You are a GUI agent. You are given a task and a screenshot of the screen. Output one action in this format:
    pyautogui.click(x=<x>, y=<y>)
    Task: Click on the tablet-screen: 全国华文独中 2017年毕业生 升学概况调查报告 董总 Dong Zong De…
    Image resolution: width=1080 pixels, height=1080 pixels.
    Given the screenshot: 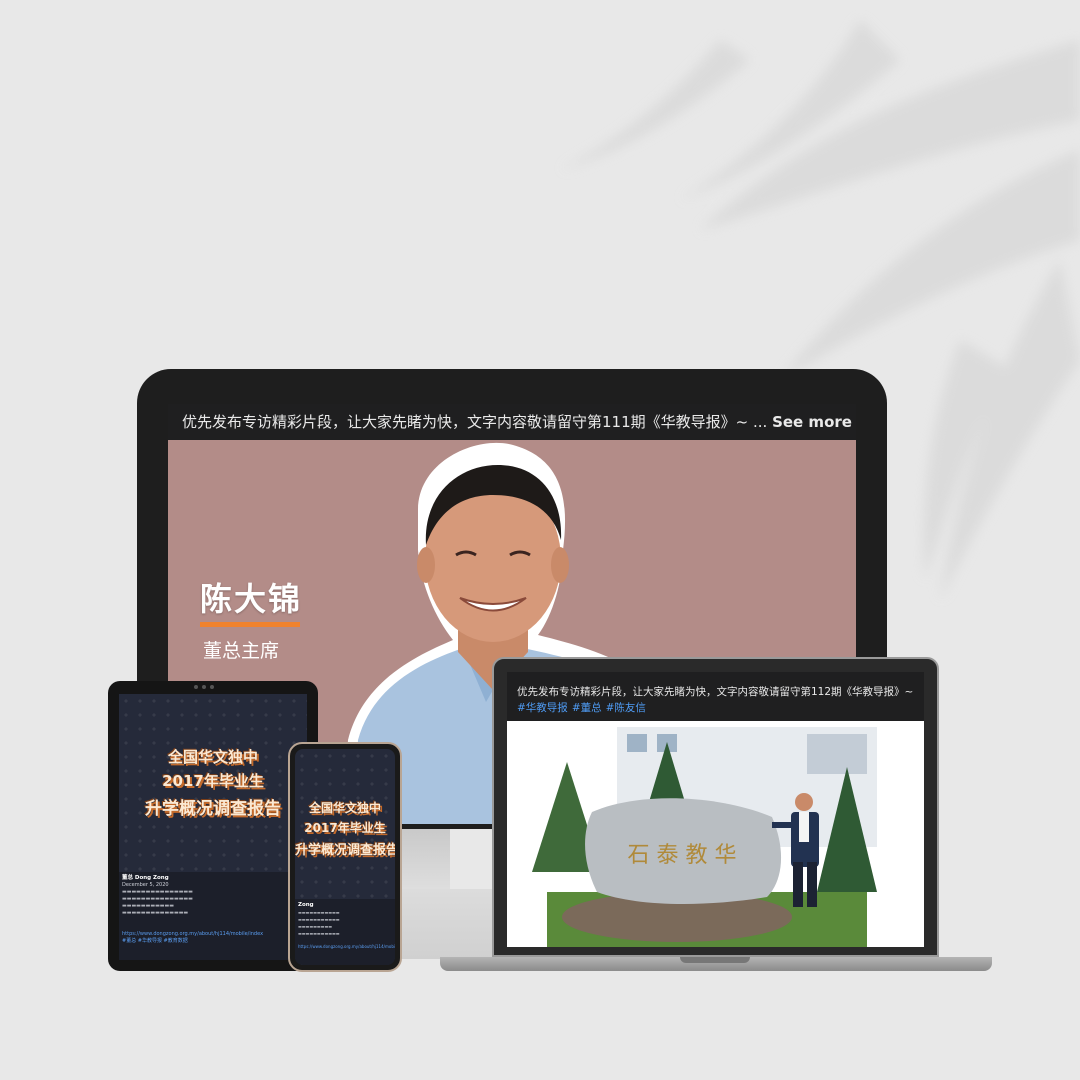 What is the action you would take?
    pyautogui.click(x=213, y=827)
    